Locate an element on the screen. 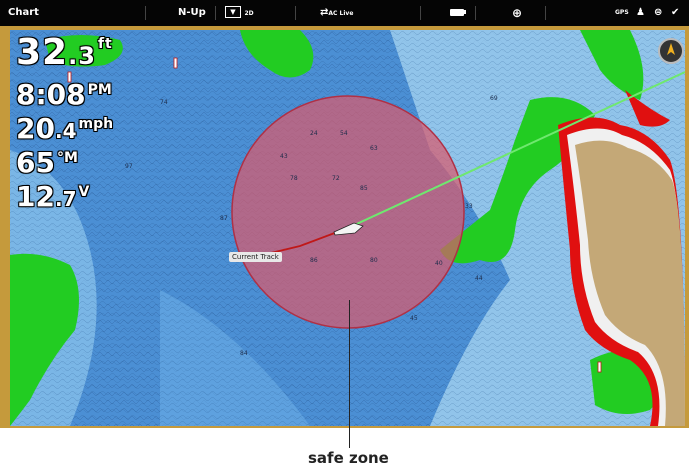 This screenshot has width=689, height=474. check-icon: ✔ is located at coordinates (675, 13).